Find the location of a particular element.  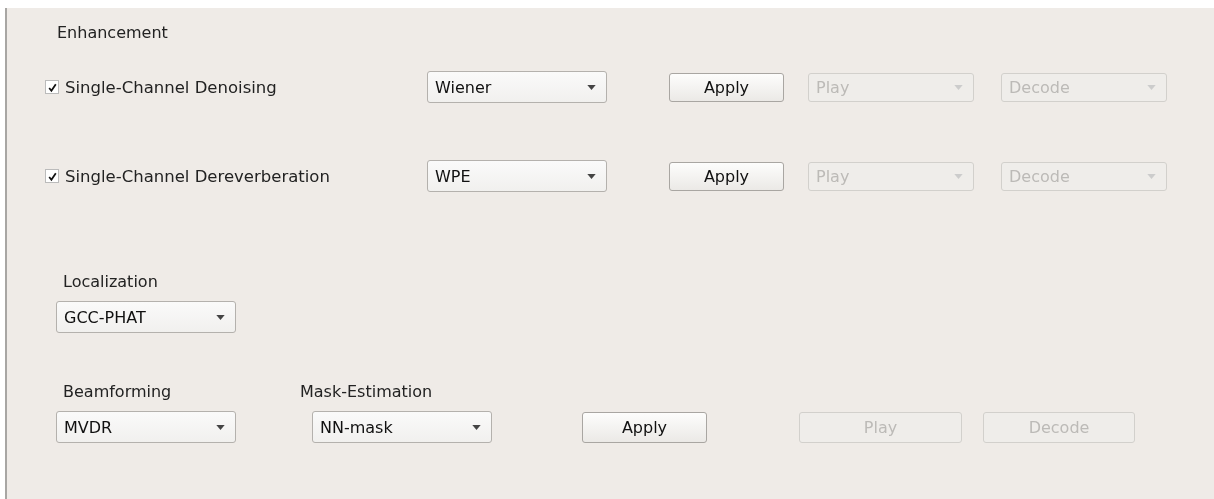

localization-dropdown: GCC-PHAT is located at coordinates (146, 317).